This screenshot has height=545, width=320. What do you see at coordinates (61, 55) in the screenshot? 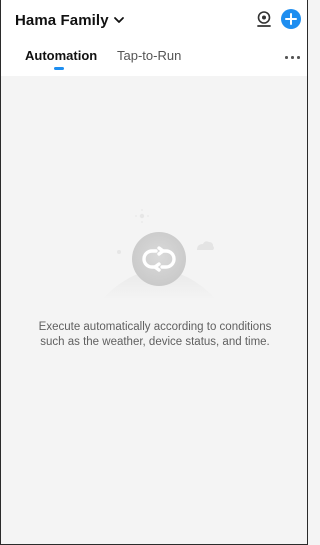
I see `tab-automation: Automation` at bounding box center [61, 55].